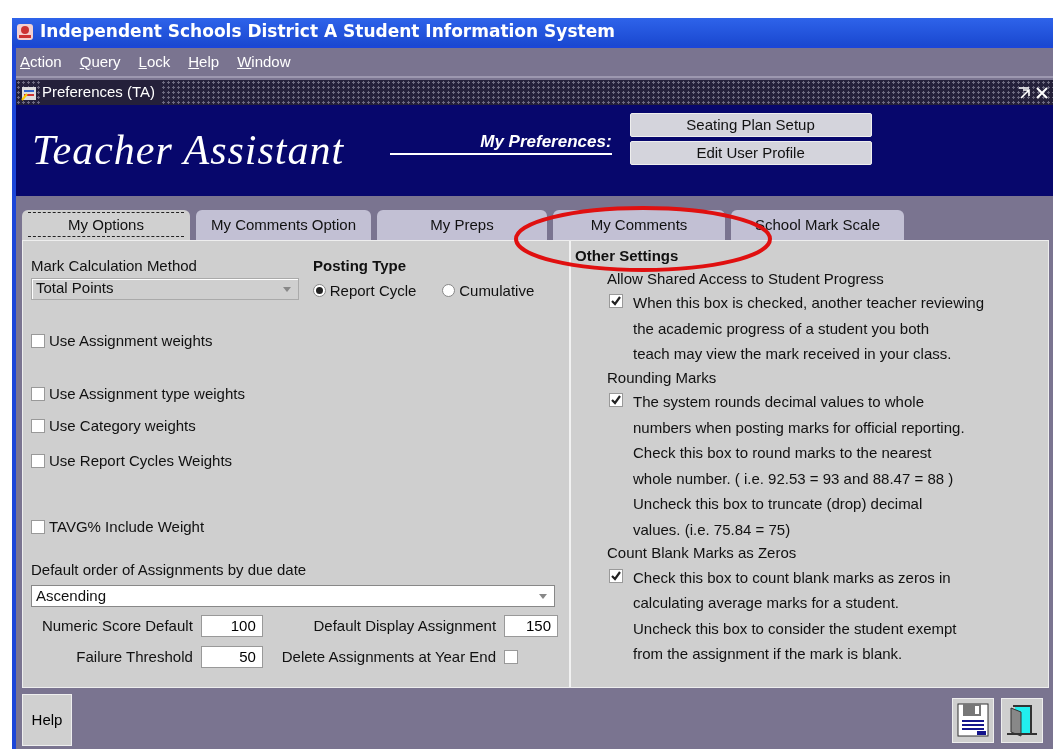  What do you see at coordinates (231, 656) in the screenshot?
I see `number-field: 50` at bounding box center [231, 656].